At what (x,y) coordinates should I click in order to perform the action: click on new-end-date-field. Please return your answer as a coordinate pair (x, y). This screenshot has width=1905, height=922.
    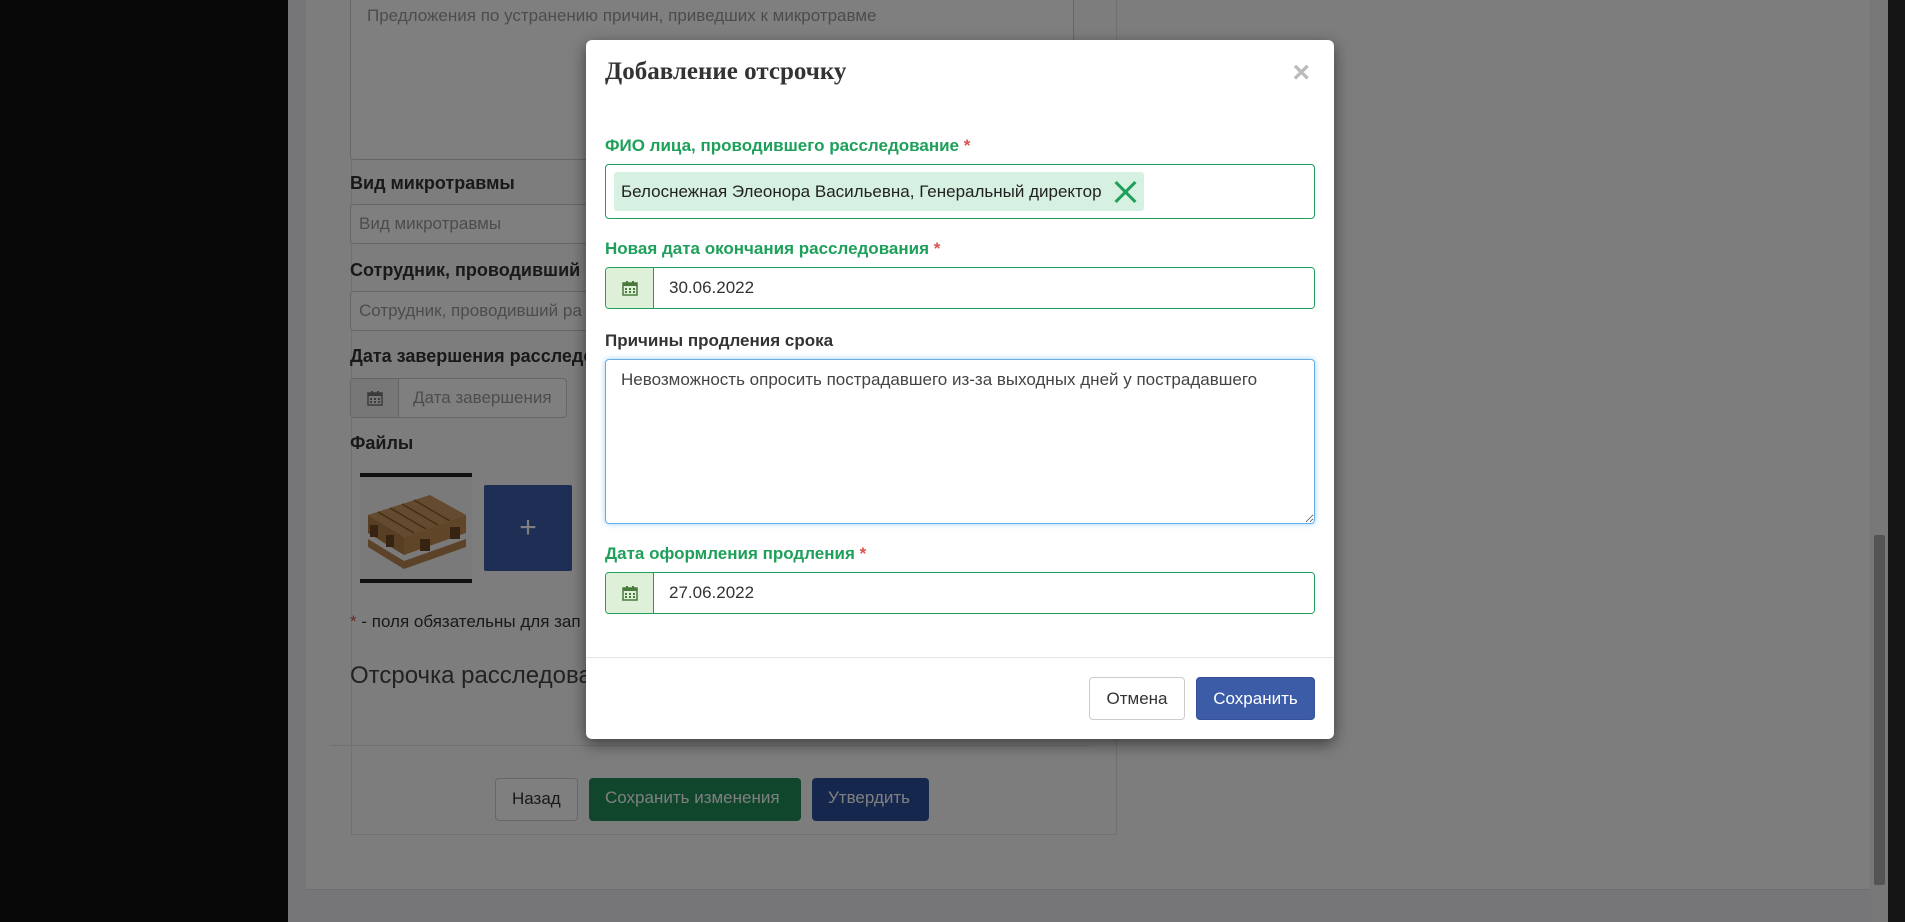
    Looking at the image, I should click on (960, 288).